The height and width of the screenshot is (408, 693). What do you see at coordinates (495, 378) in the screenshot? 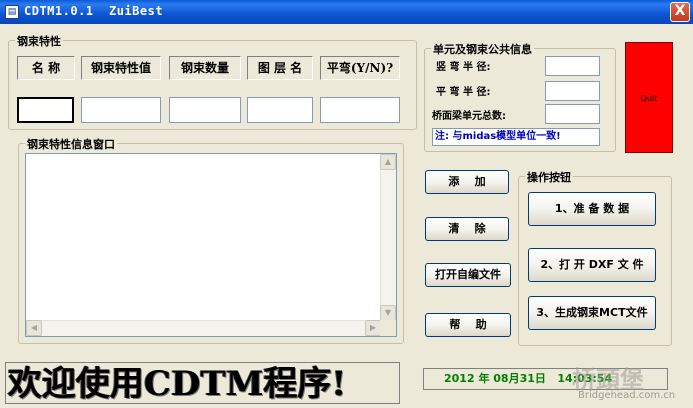
I see `date-text: 2012 年 08月31日` at bounding box center [495, 378].